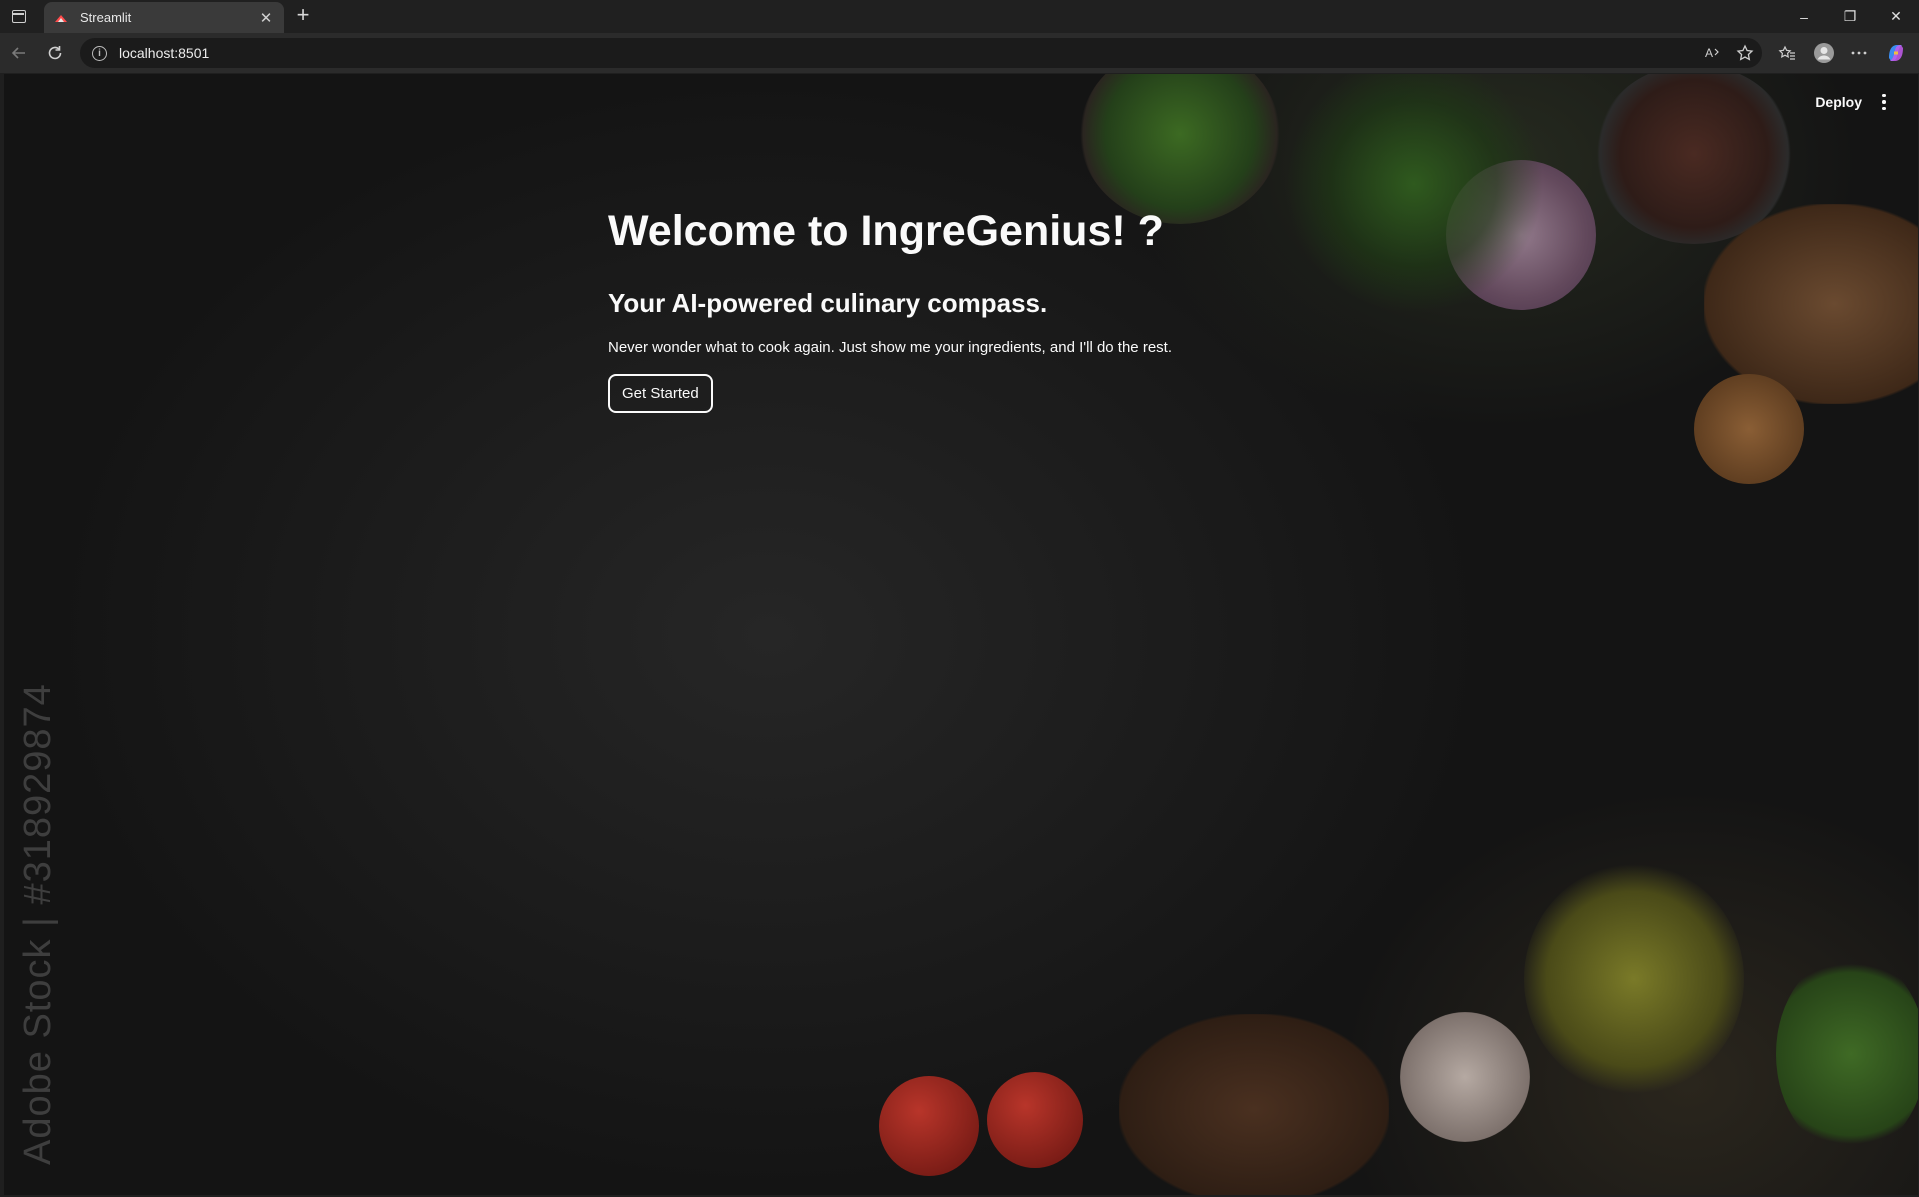  Describe the element at coordinates (1749, 429) in the screenshot. I see `pepper-mill-decoration` at that location.